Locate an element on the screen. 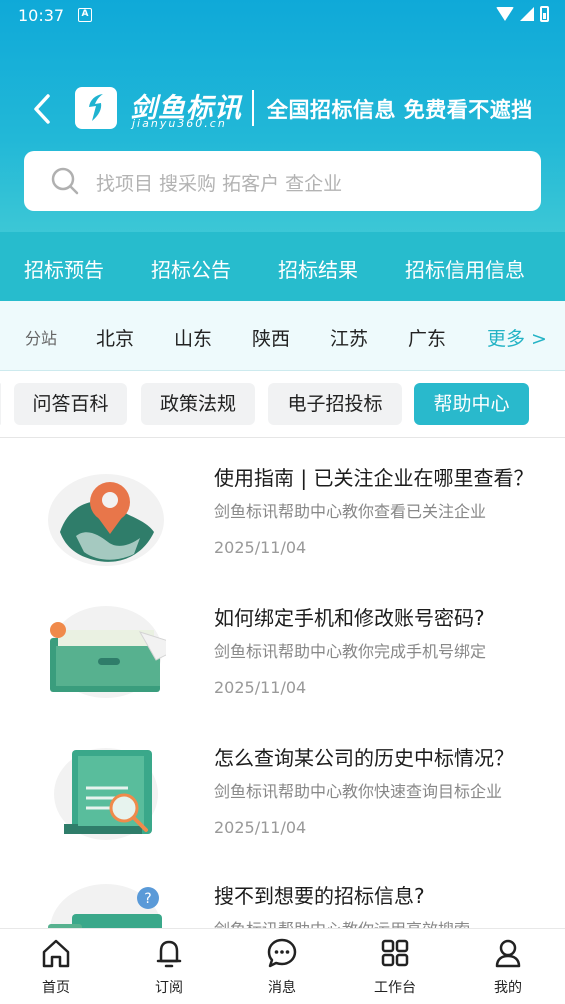 This screenshot has height=1004, width=565. region-item-beijing: 北京 is located at coordinates (115, 337).